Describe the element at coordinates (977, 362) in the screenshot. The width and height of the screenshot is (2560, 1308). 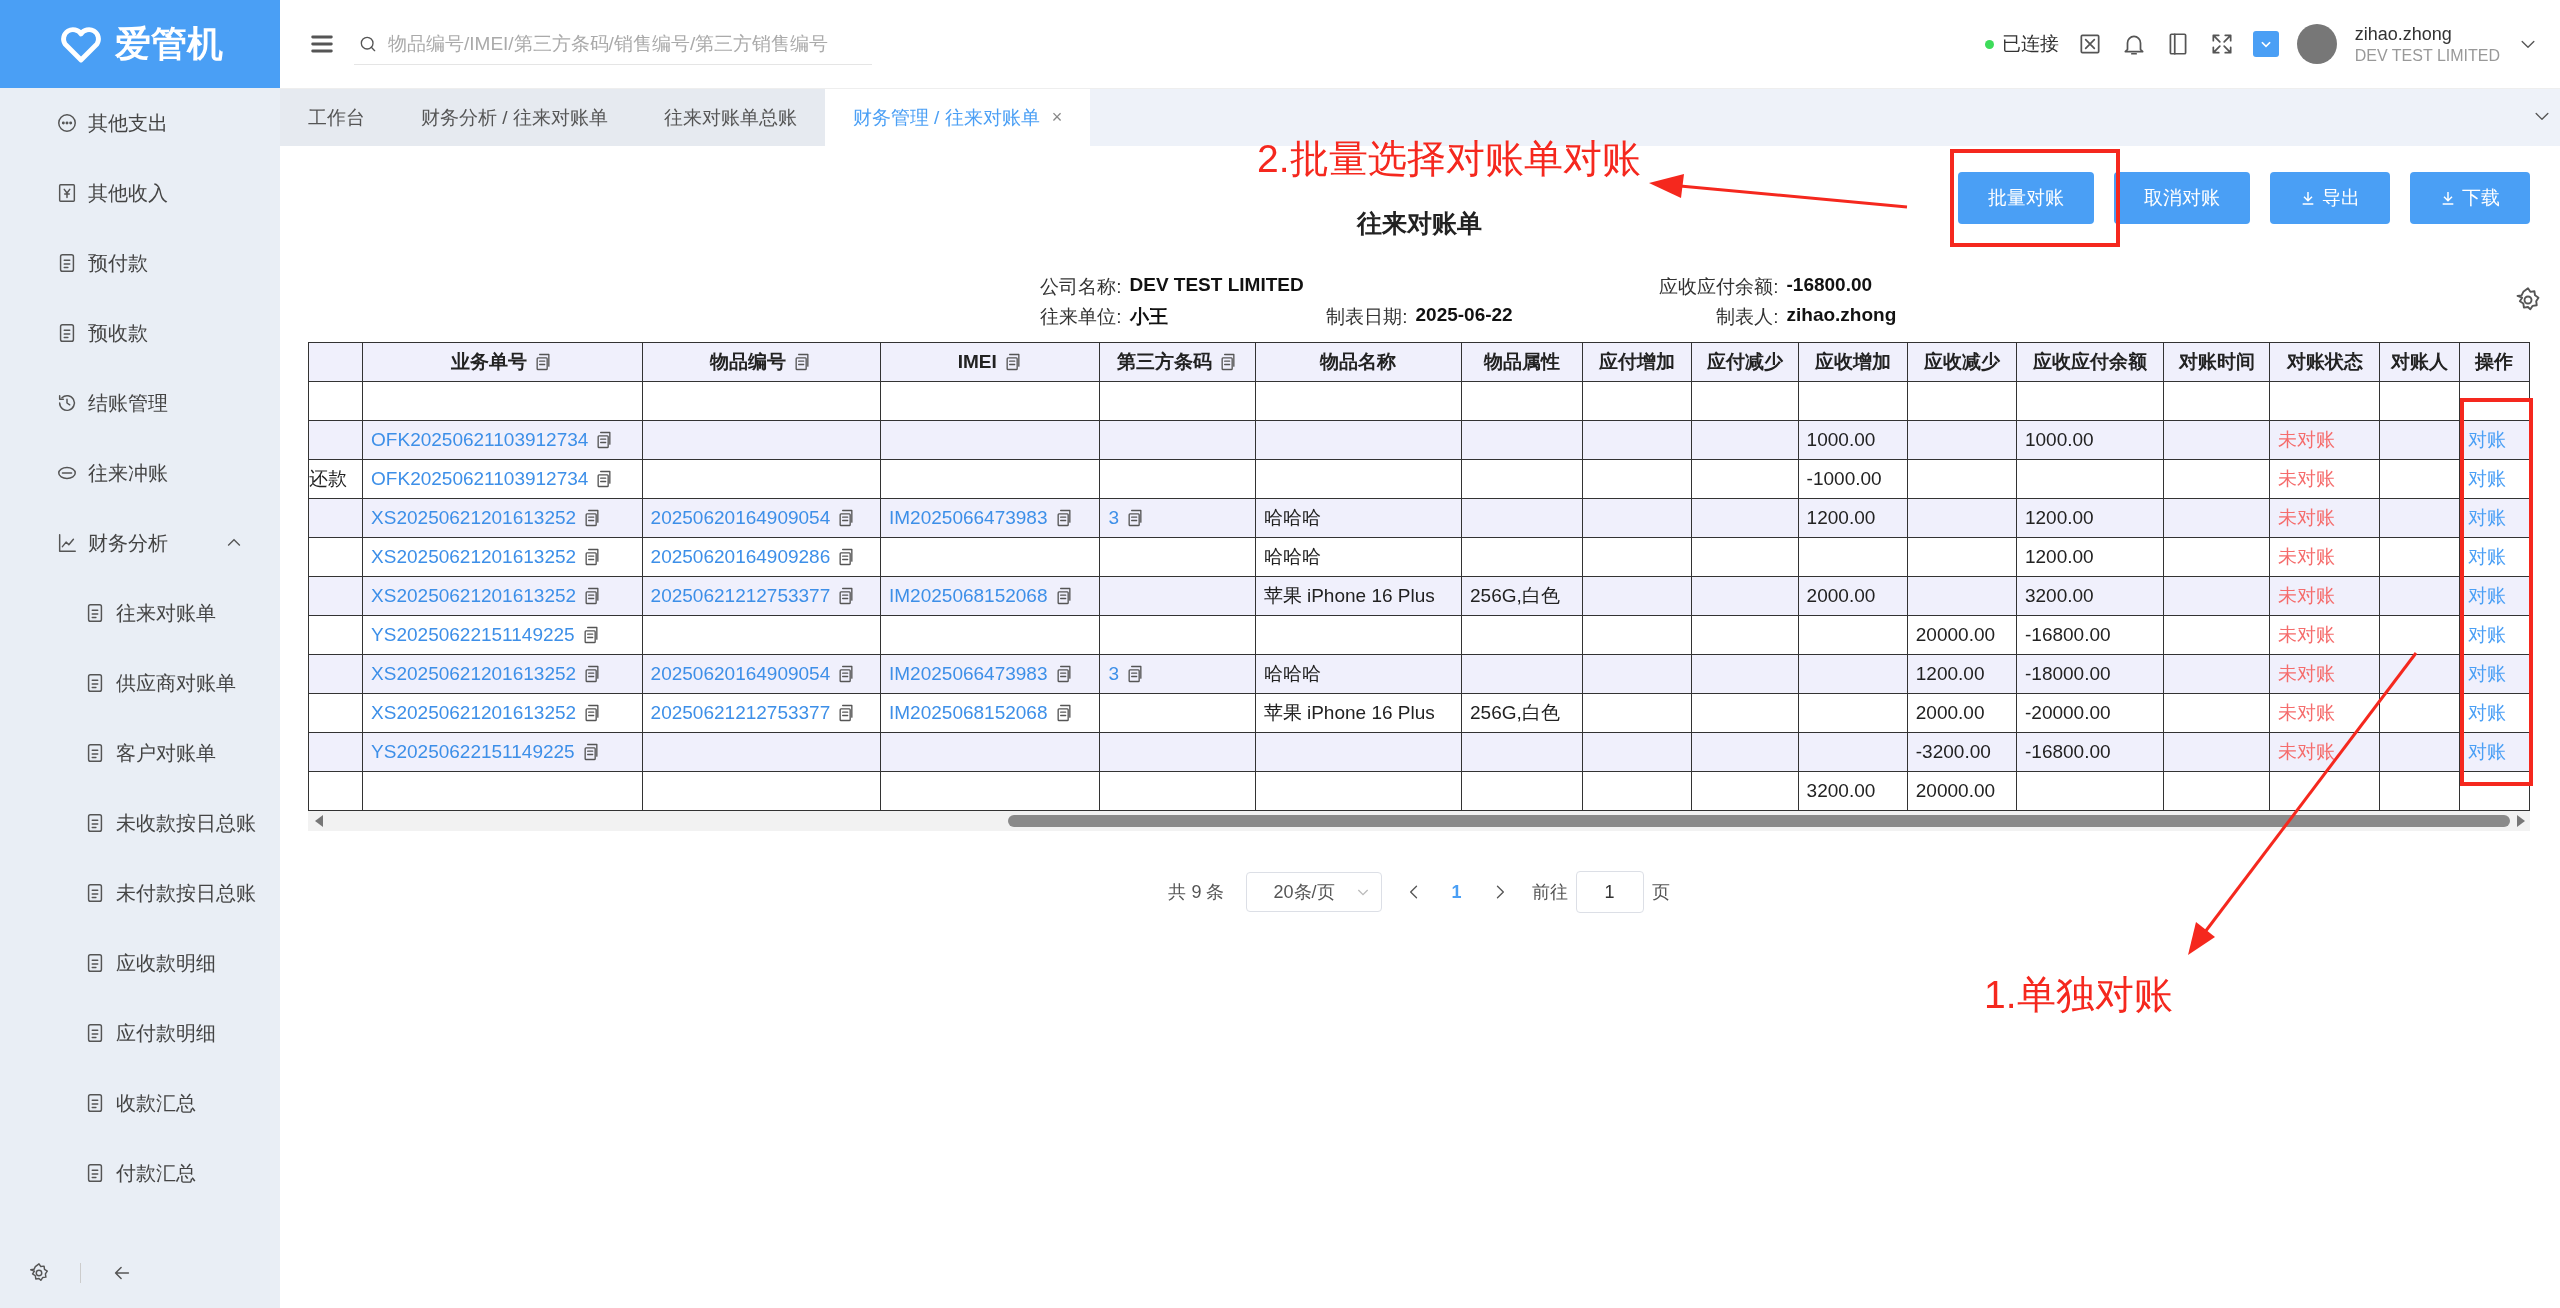
I see `column-header: IMEI` at that location.